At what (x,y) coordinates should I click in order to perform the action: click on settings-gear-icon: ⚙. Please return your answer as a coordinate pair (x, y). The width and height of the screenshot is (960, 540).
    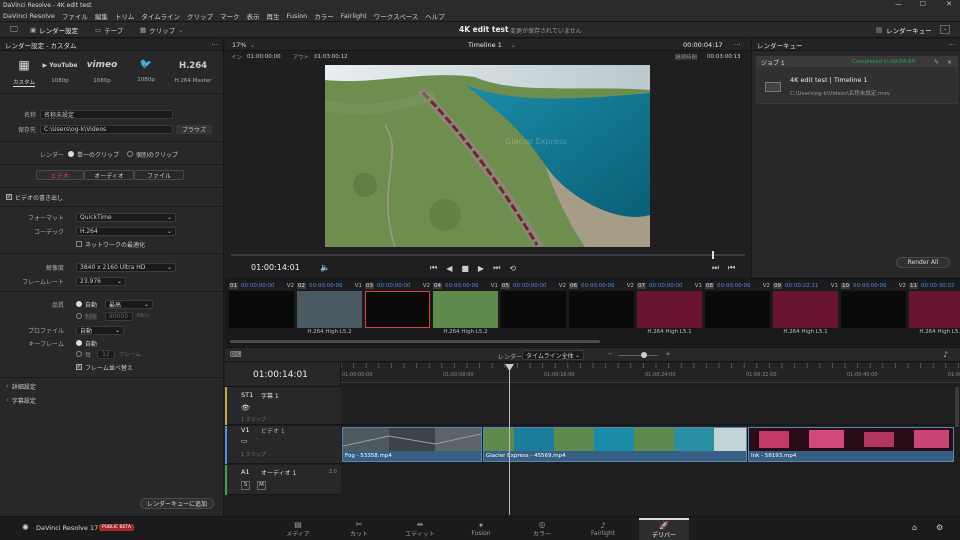
    Looking at the image, I should click on (939, 527).